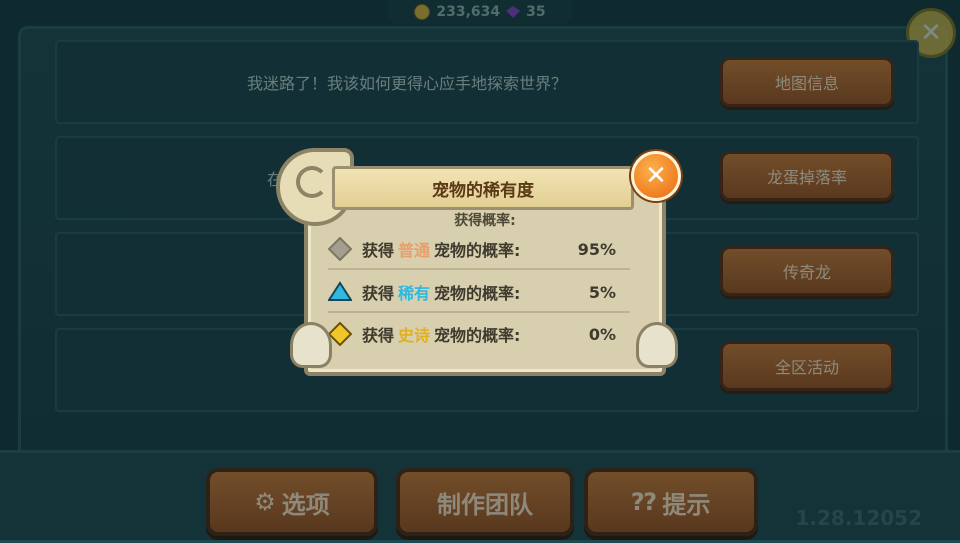  Describe the element at coordinates (340, 249) in the screenshot. I see `gray-diamond-icon` at that location.